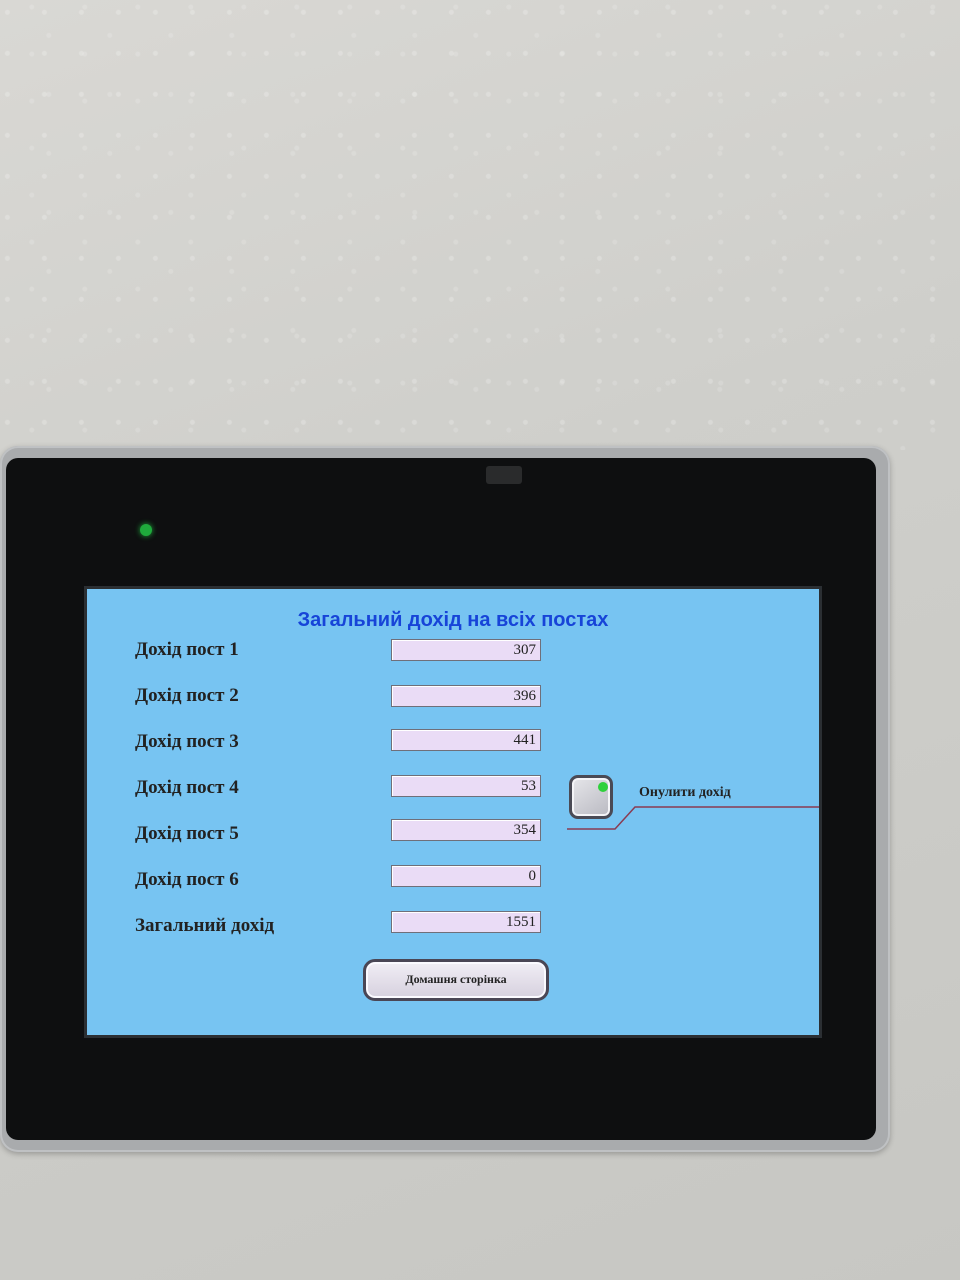 The width and height of the screenshot is (960, 1280). Describe the element at coordinates (187, 741) in the screenshot. I see `row-label-post-3: Дохід пост 3` at that location.